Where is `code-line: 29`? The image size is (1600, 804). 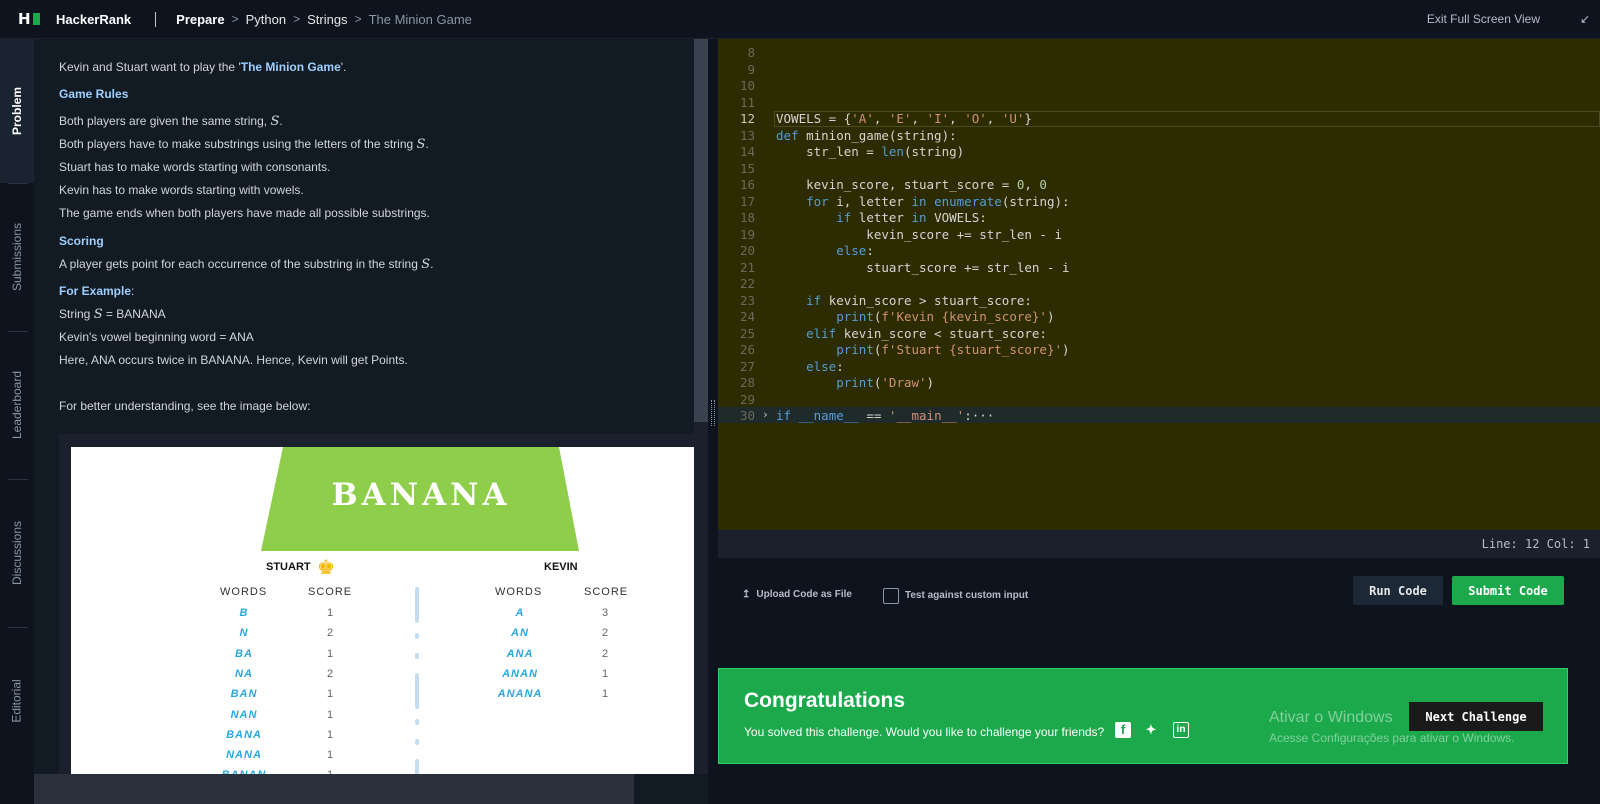
code-line: 29 is located at coordinates (1159, 400).